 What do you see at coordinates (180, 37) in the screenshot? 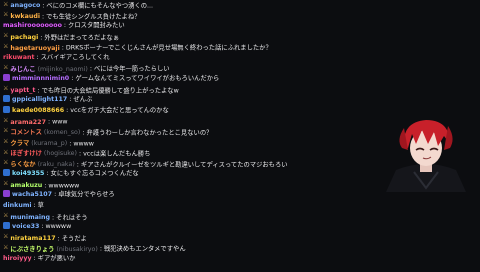
I see `chat-message: ⚔ pachagi: 外野はだまってろだよなぁ` at bounding box center [180, 37].